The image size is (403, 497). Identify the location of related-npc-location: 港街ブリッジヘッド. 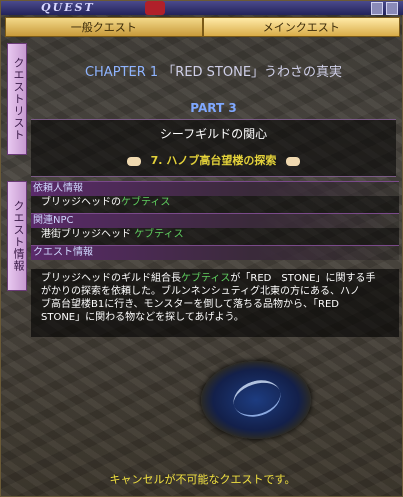
(88, 234).